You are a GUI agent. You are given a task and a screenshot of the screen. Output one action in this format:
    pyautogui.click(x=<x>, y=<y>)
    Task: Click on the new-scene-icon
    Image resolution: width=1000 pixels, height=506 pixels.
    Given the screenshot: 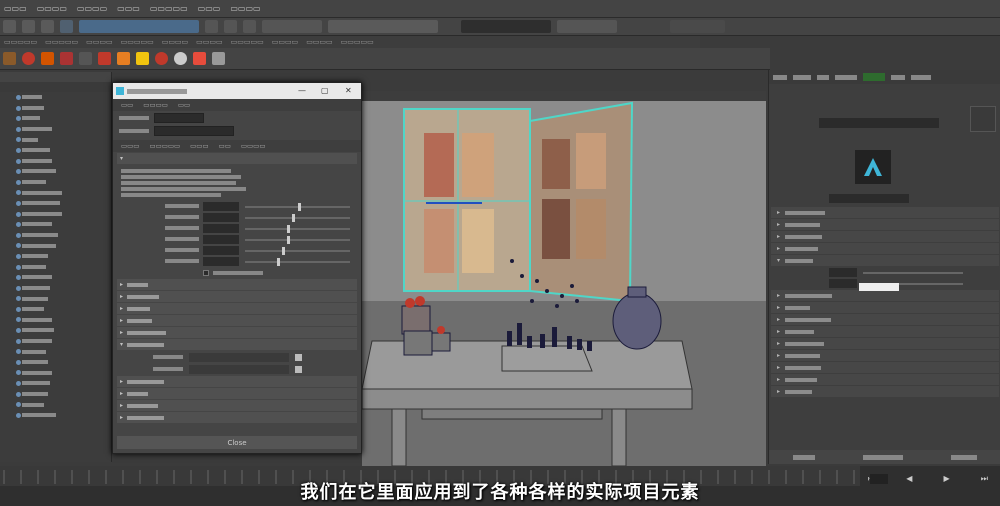 What is the action you would take?
    pyautogui.click(x=9, y=26)
    